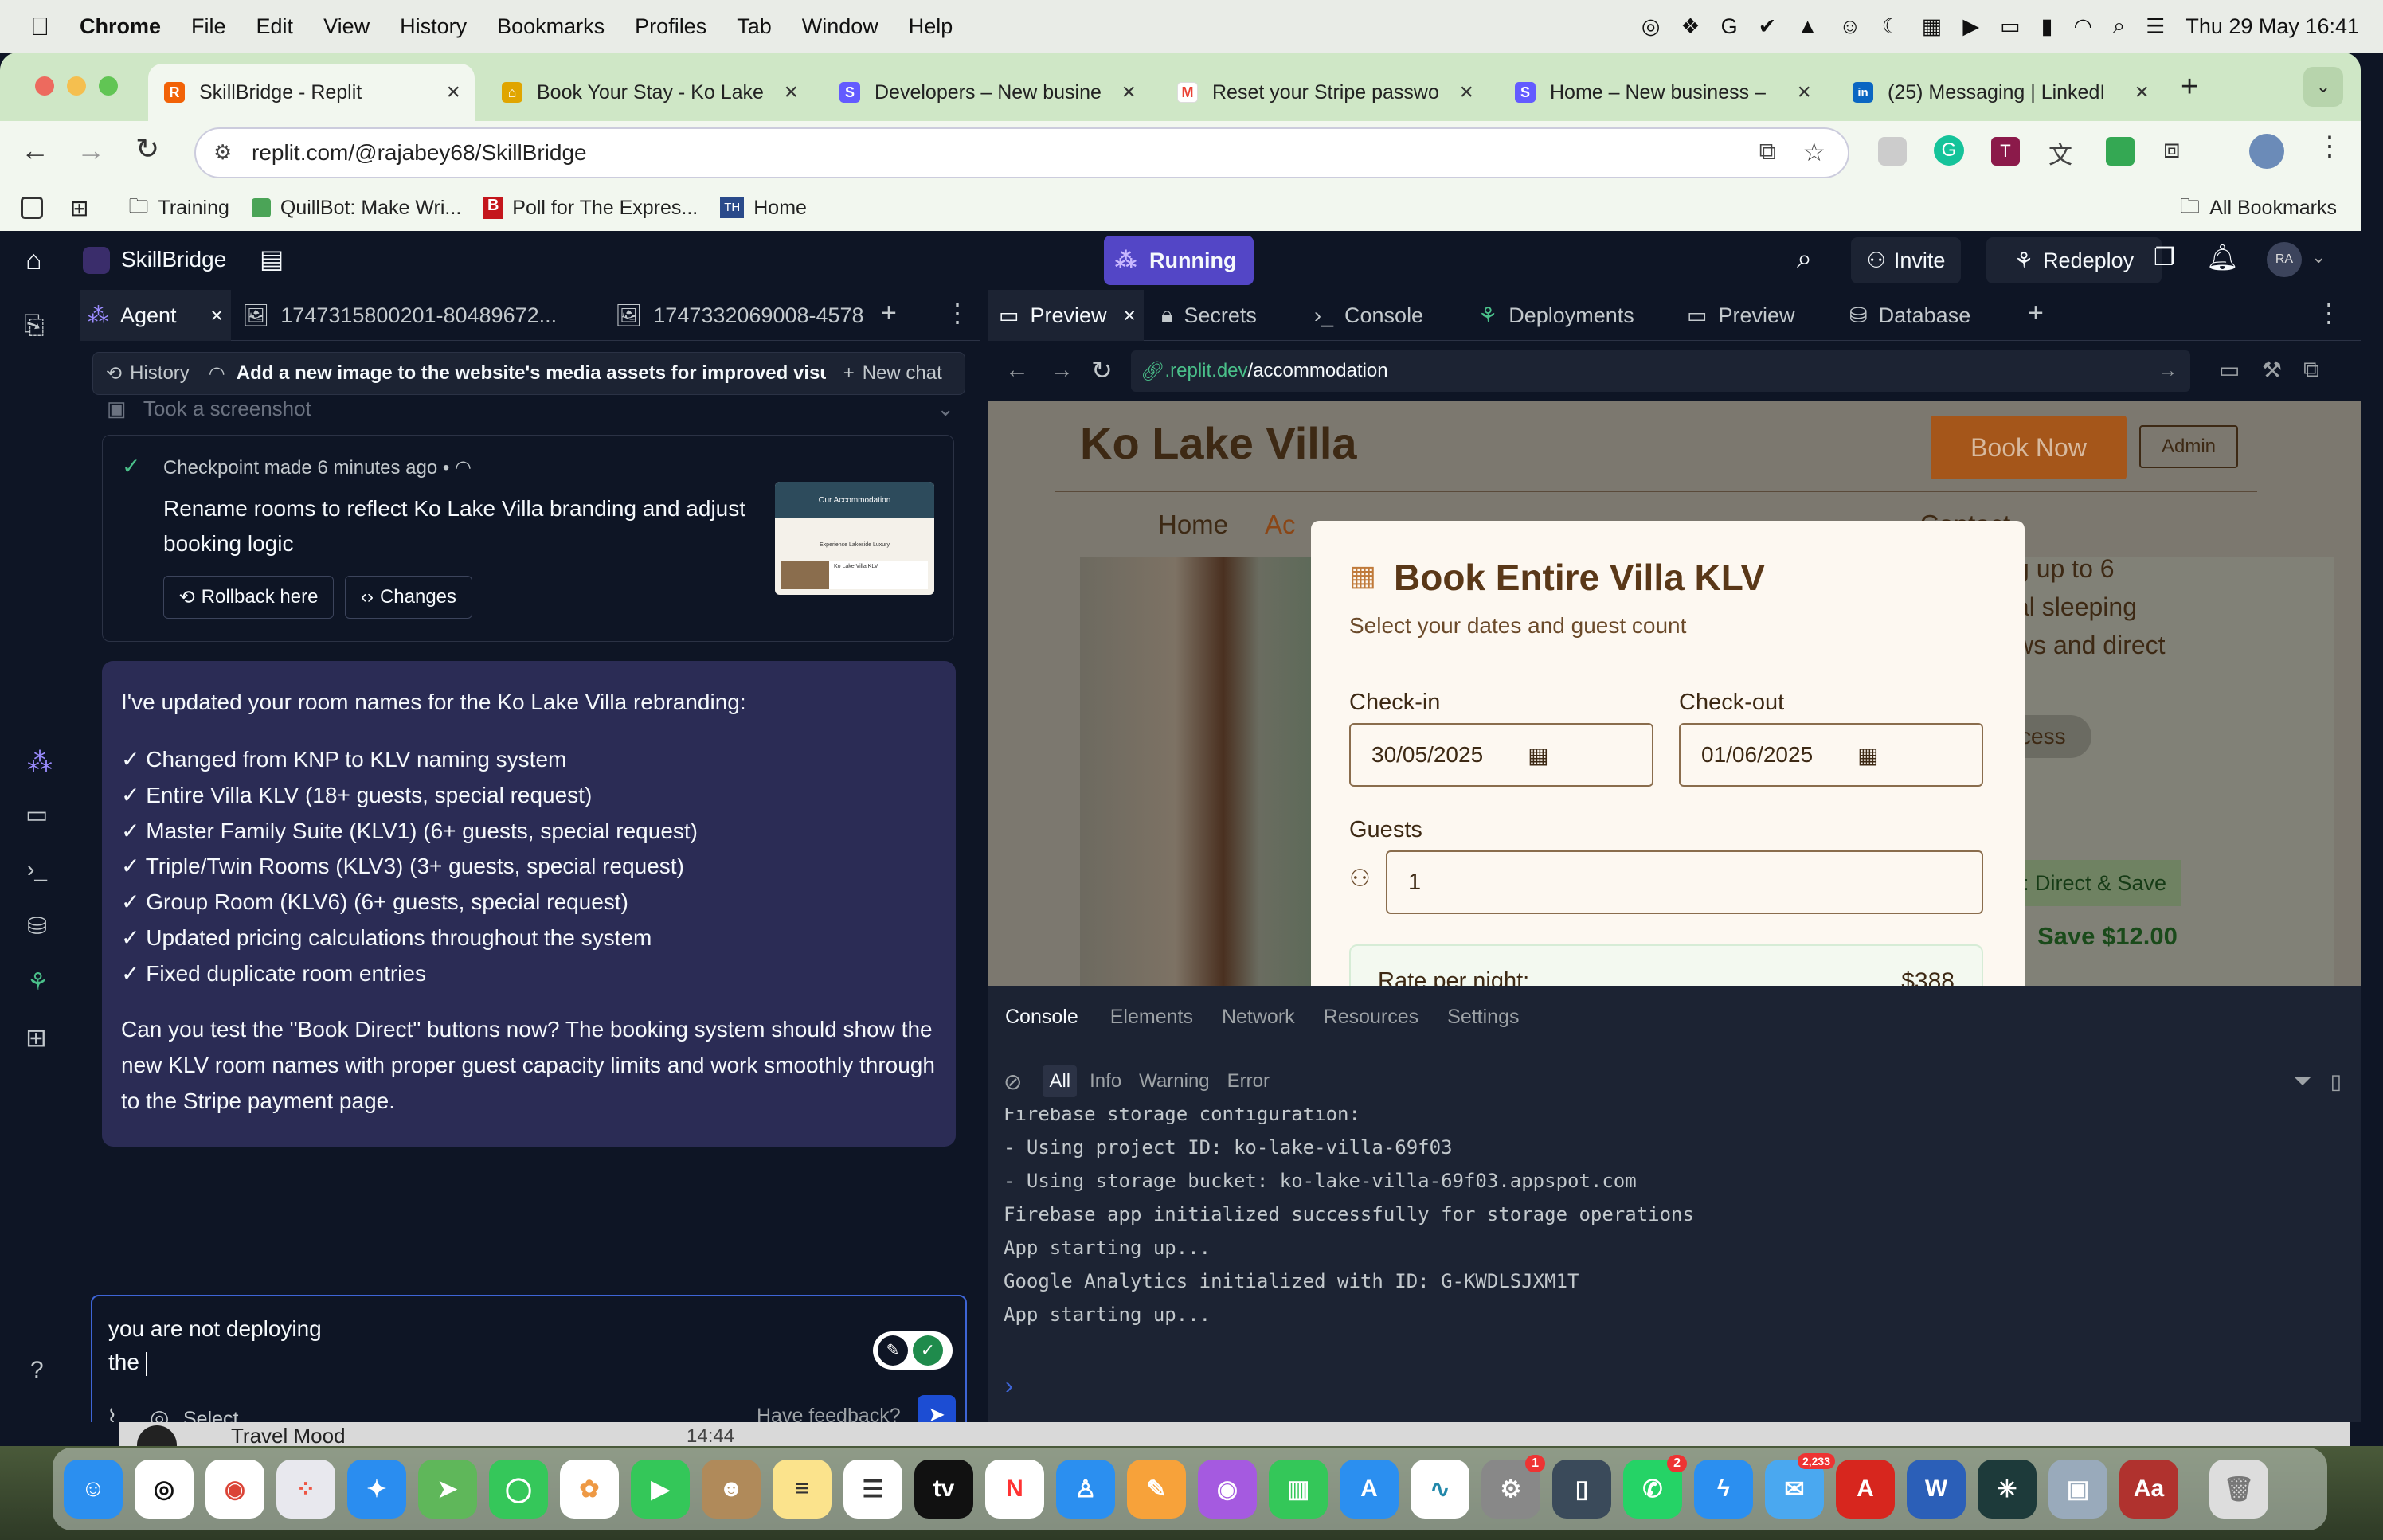 The width and height of the screenshot is (2383, 1540). I want to click on calendar-picker-icon: ▦, so click(1538, 755).